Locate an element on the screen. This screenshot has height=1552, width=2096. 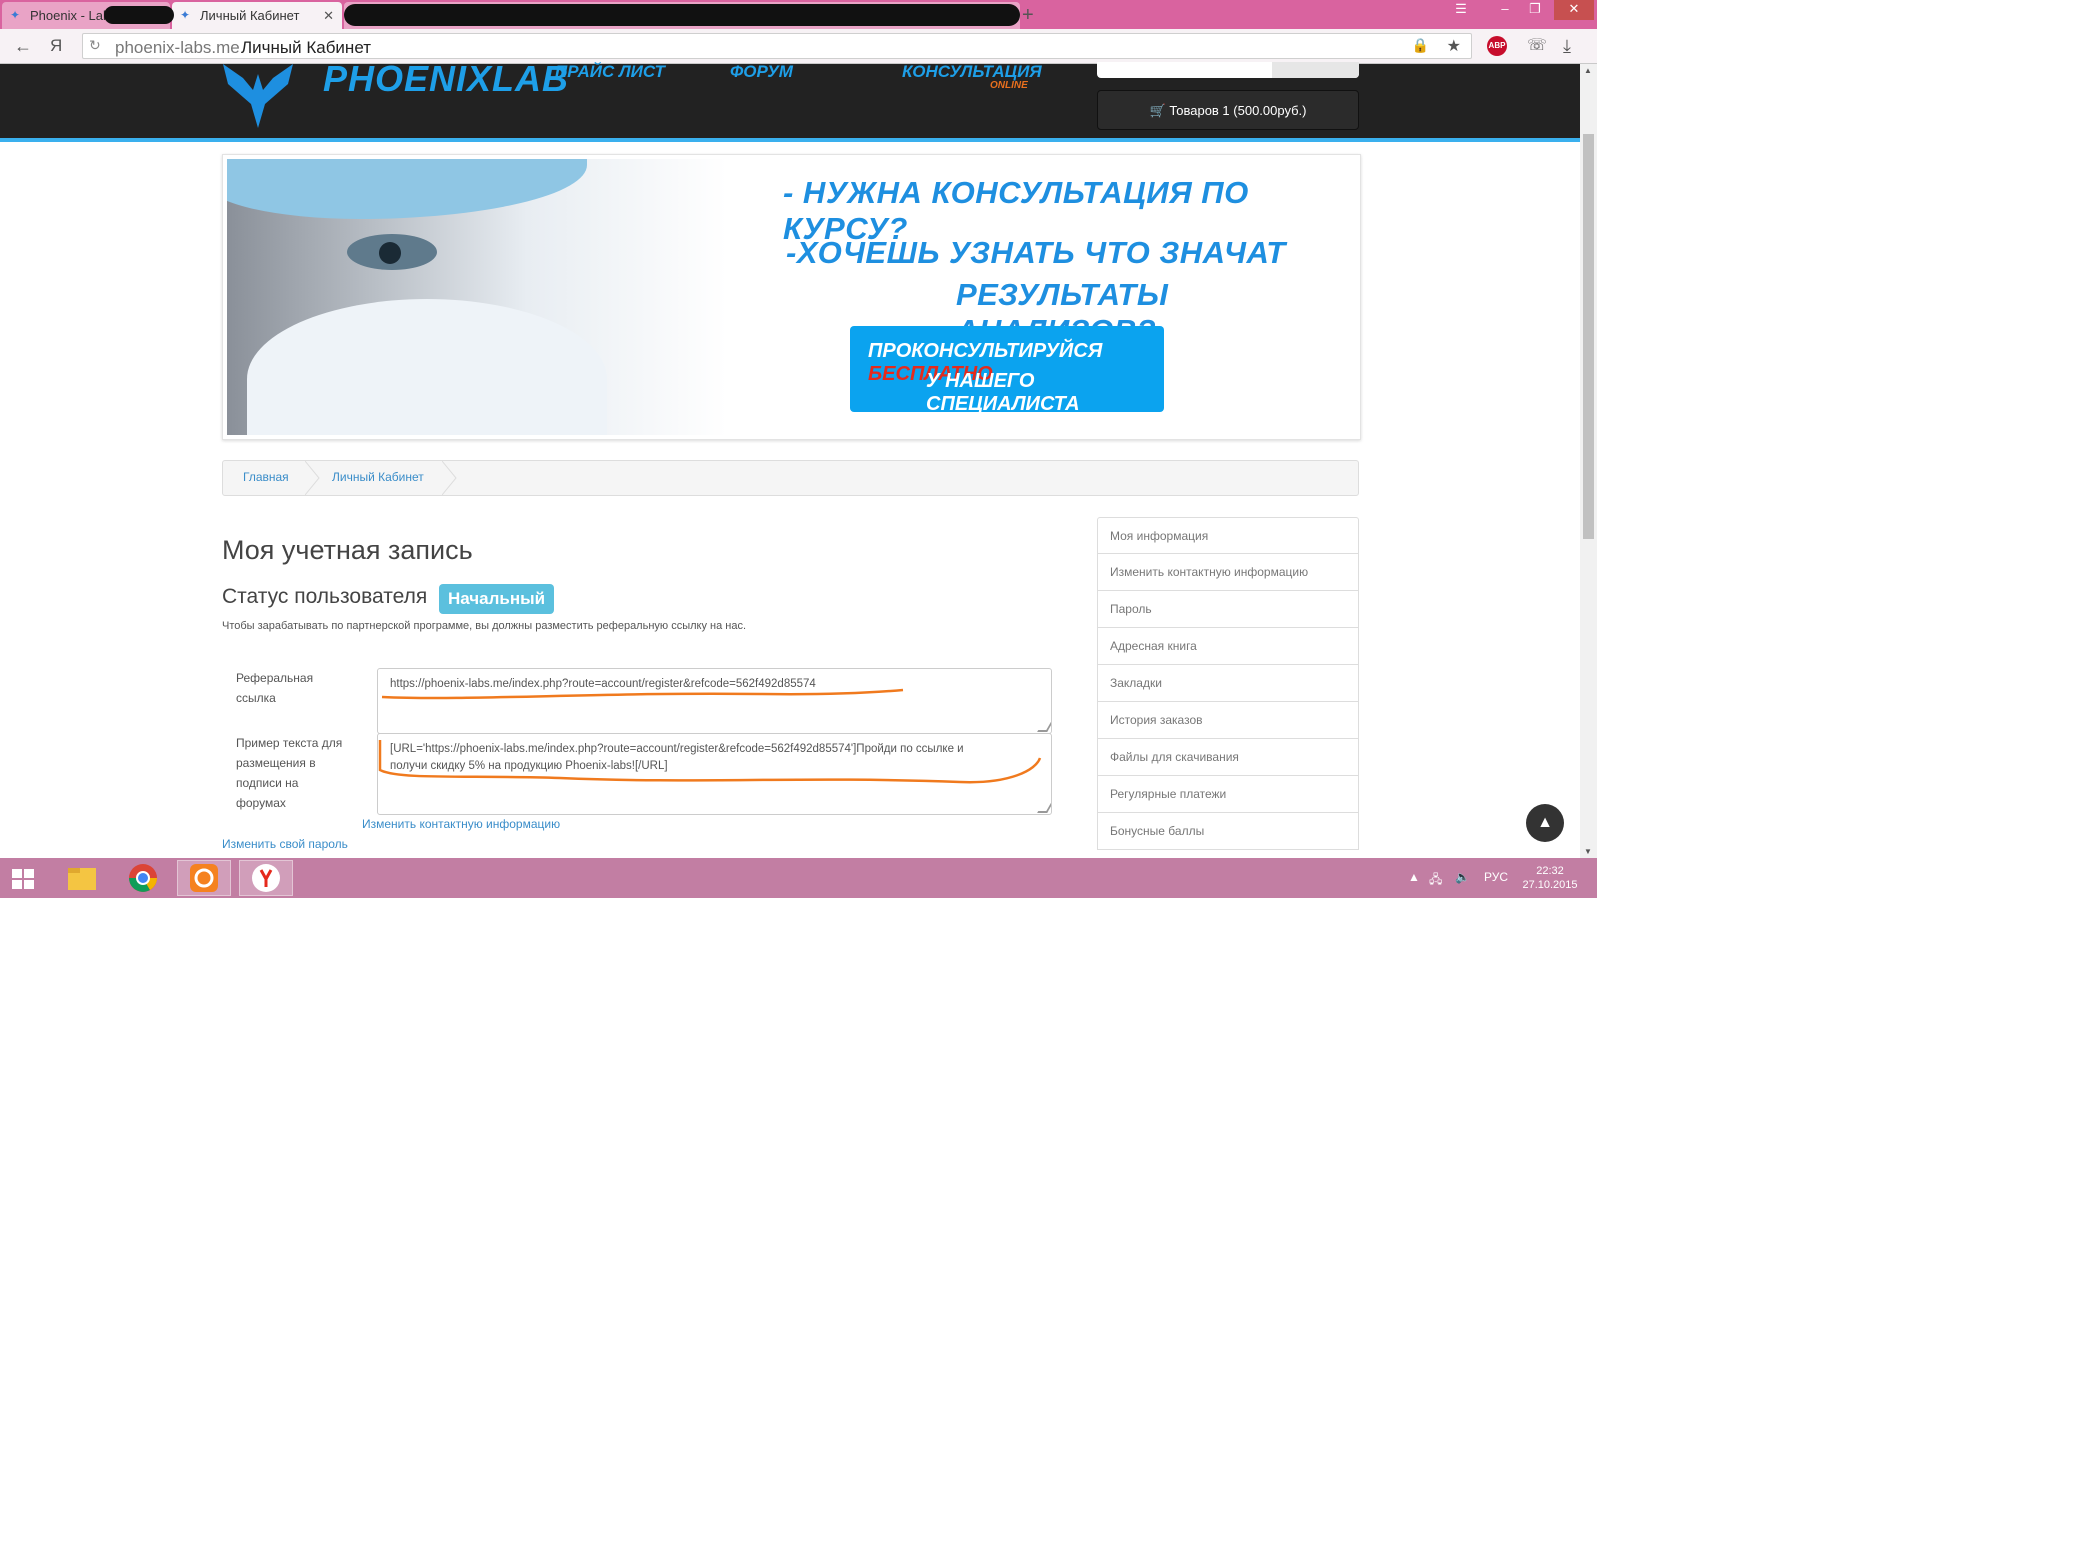
breadcrumb-personal-cabinet: Личный Кабинет is located at coordinates (378, 477).